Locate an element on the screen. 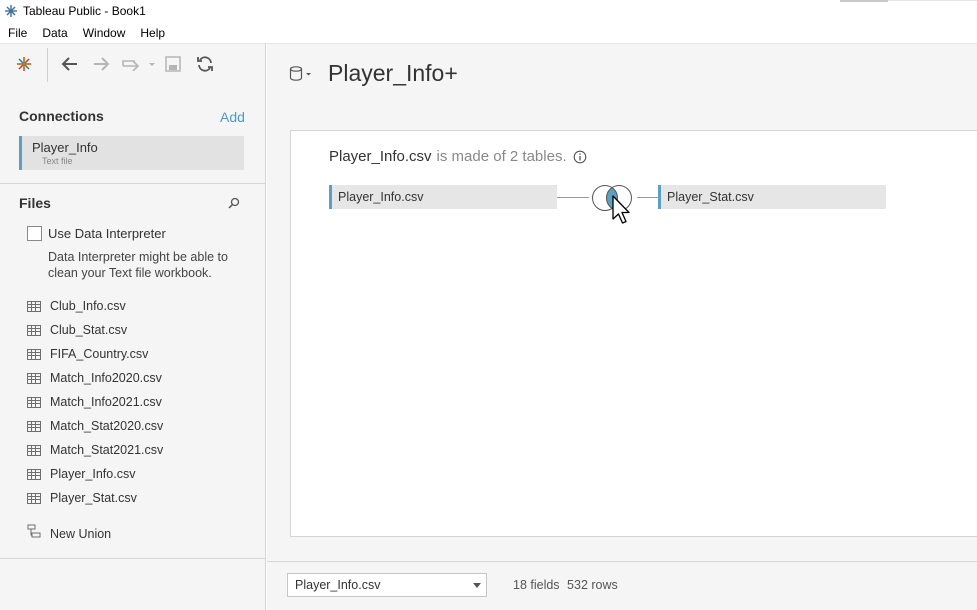 The height and width of the screenshot is (610, 977). menu-file: File is located at coordinates (17, 33).